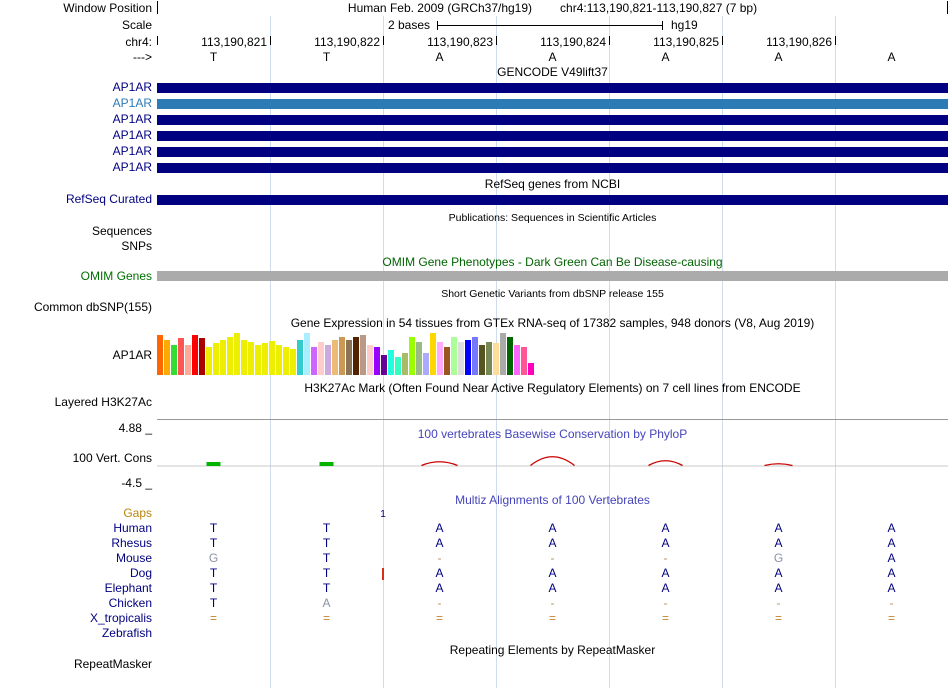  Describe the element at coordinates (552, 543) in the screenshot. I see `alignment-base: A` at that location.